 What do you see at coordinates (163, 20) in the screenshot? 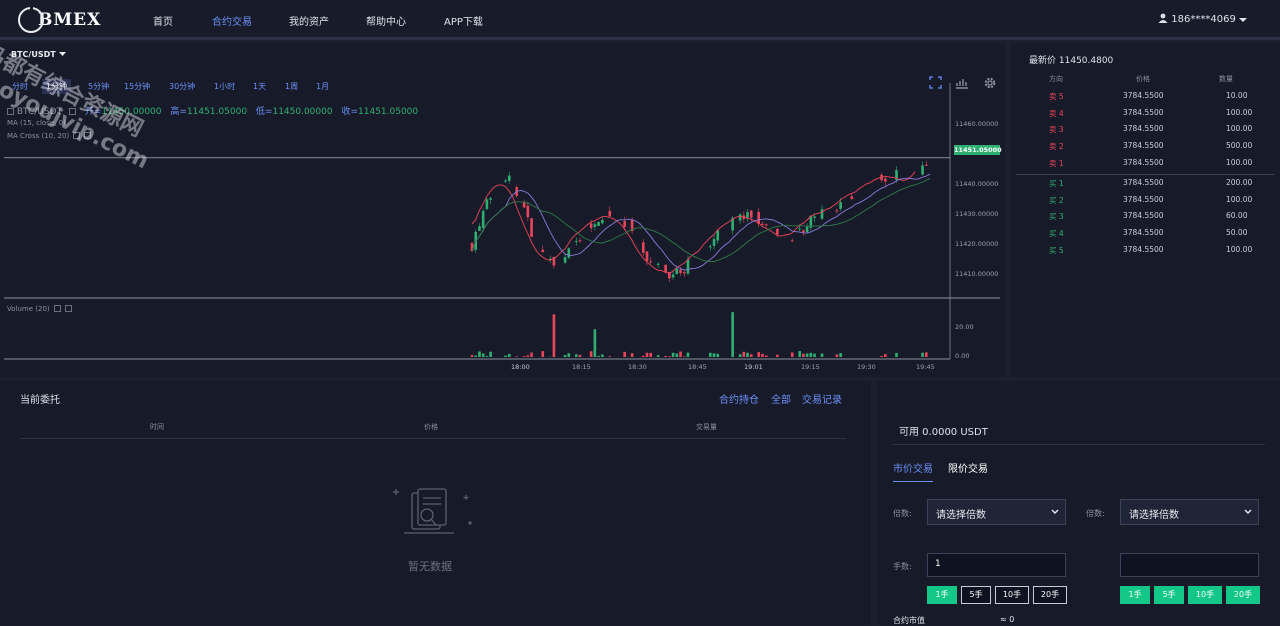
I see `nav-item-home: 首页` at bounding box center [163, 20].